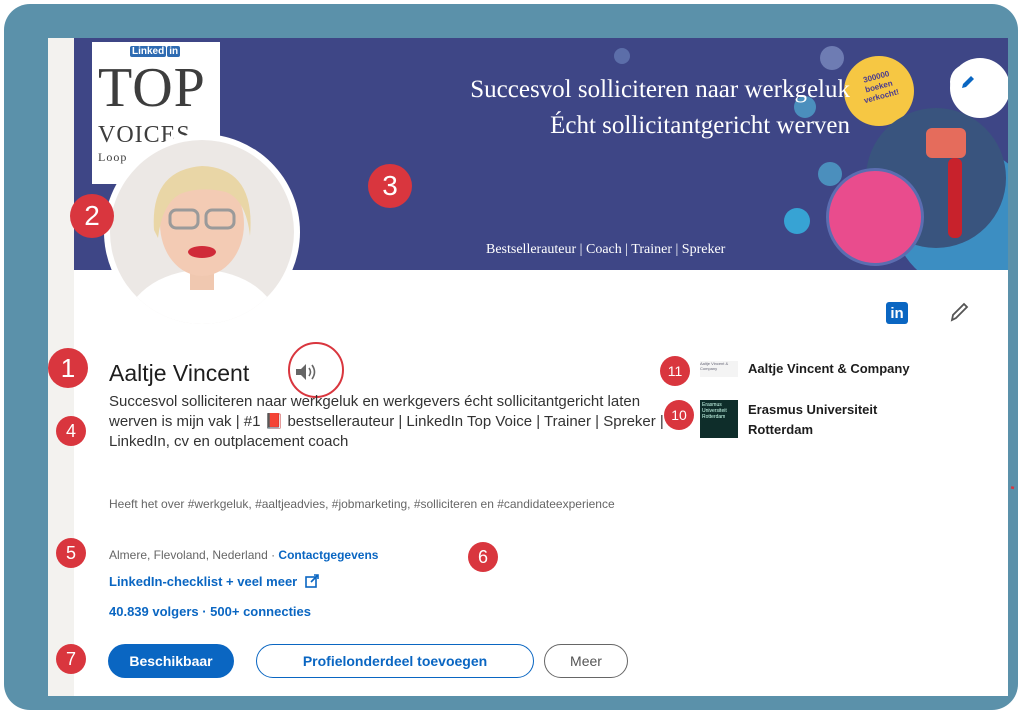  What do you see at coordinates (829, 369) in the screenshot?
I see `company-aaltje-vincent: Aaltje Vincent & Company` at bounding box center [829, 369].